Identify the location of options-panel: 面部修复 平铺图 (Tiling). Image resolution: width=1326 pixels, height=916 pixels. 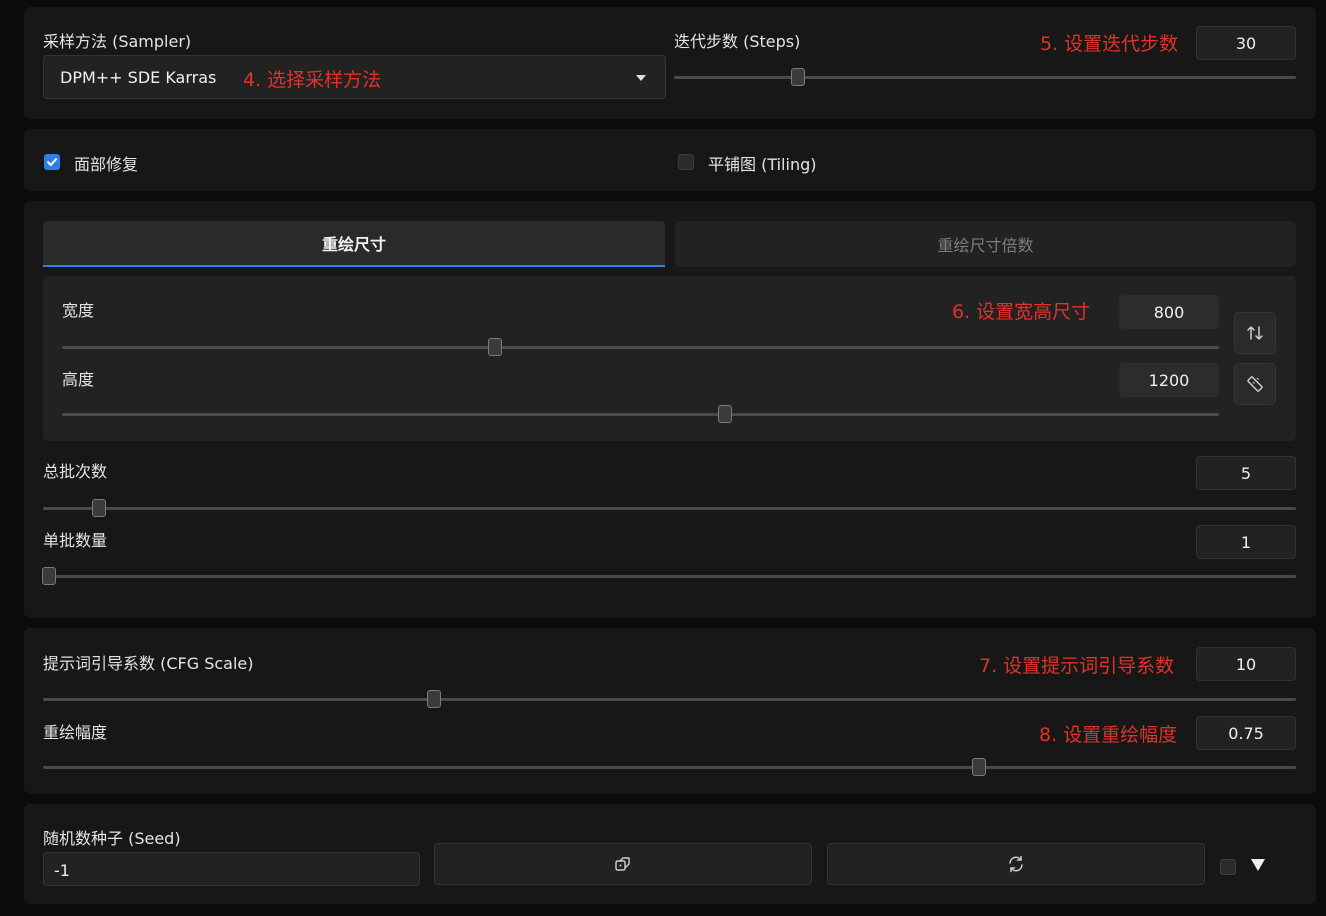
(670, 160).